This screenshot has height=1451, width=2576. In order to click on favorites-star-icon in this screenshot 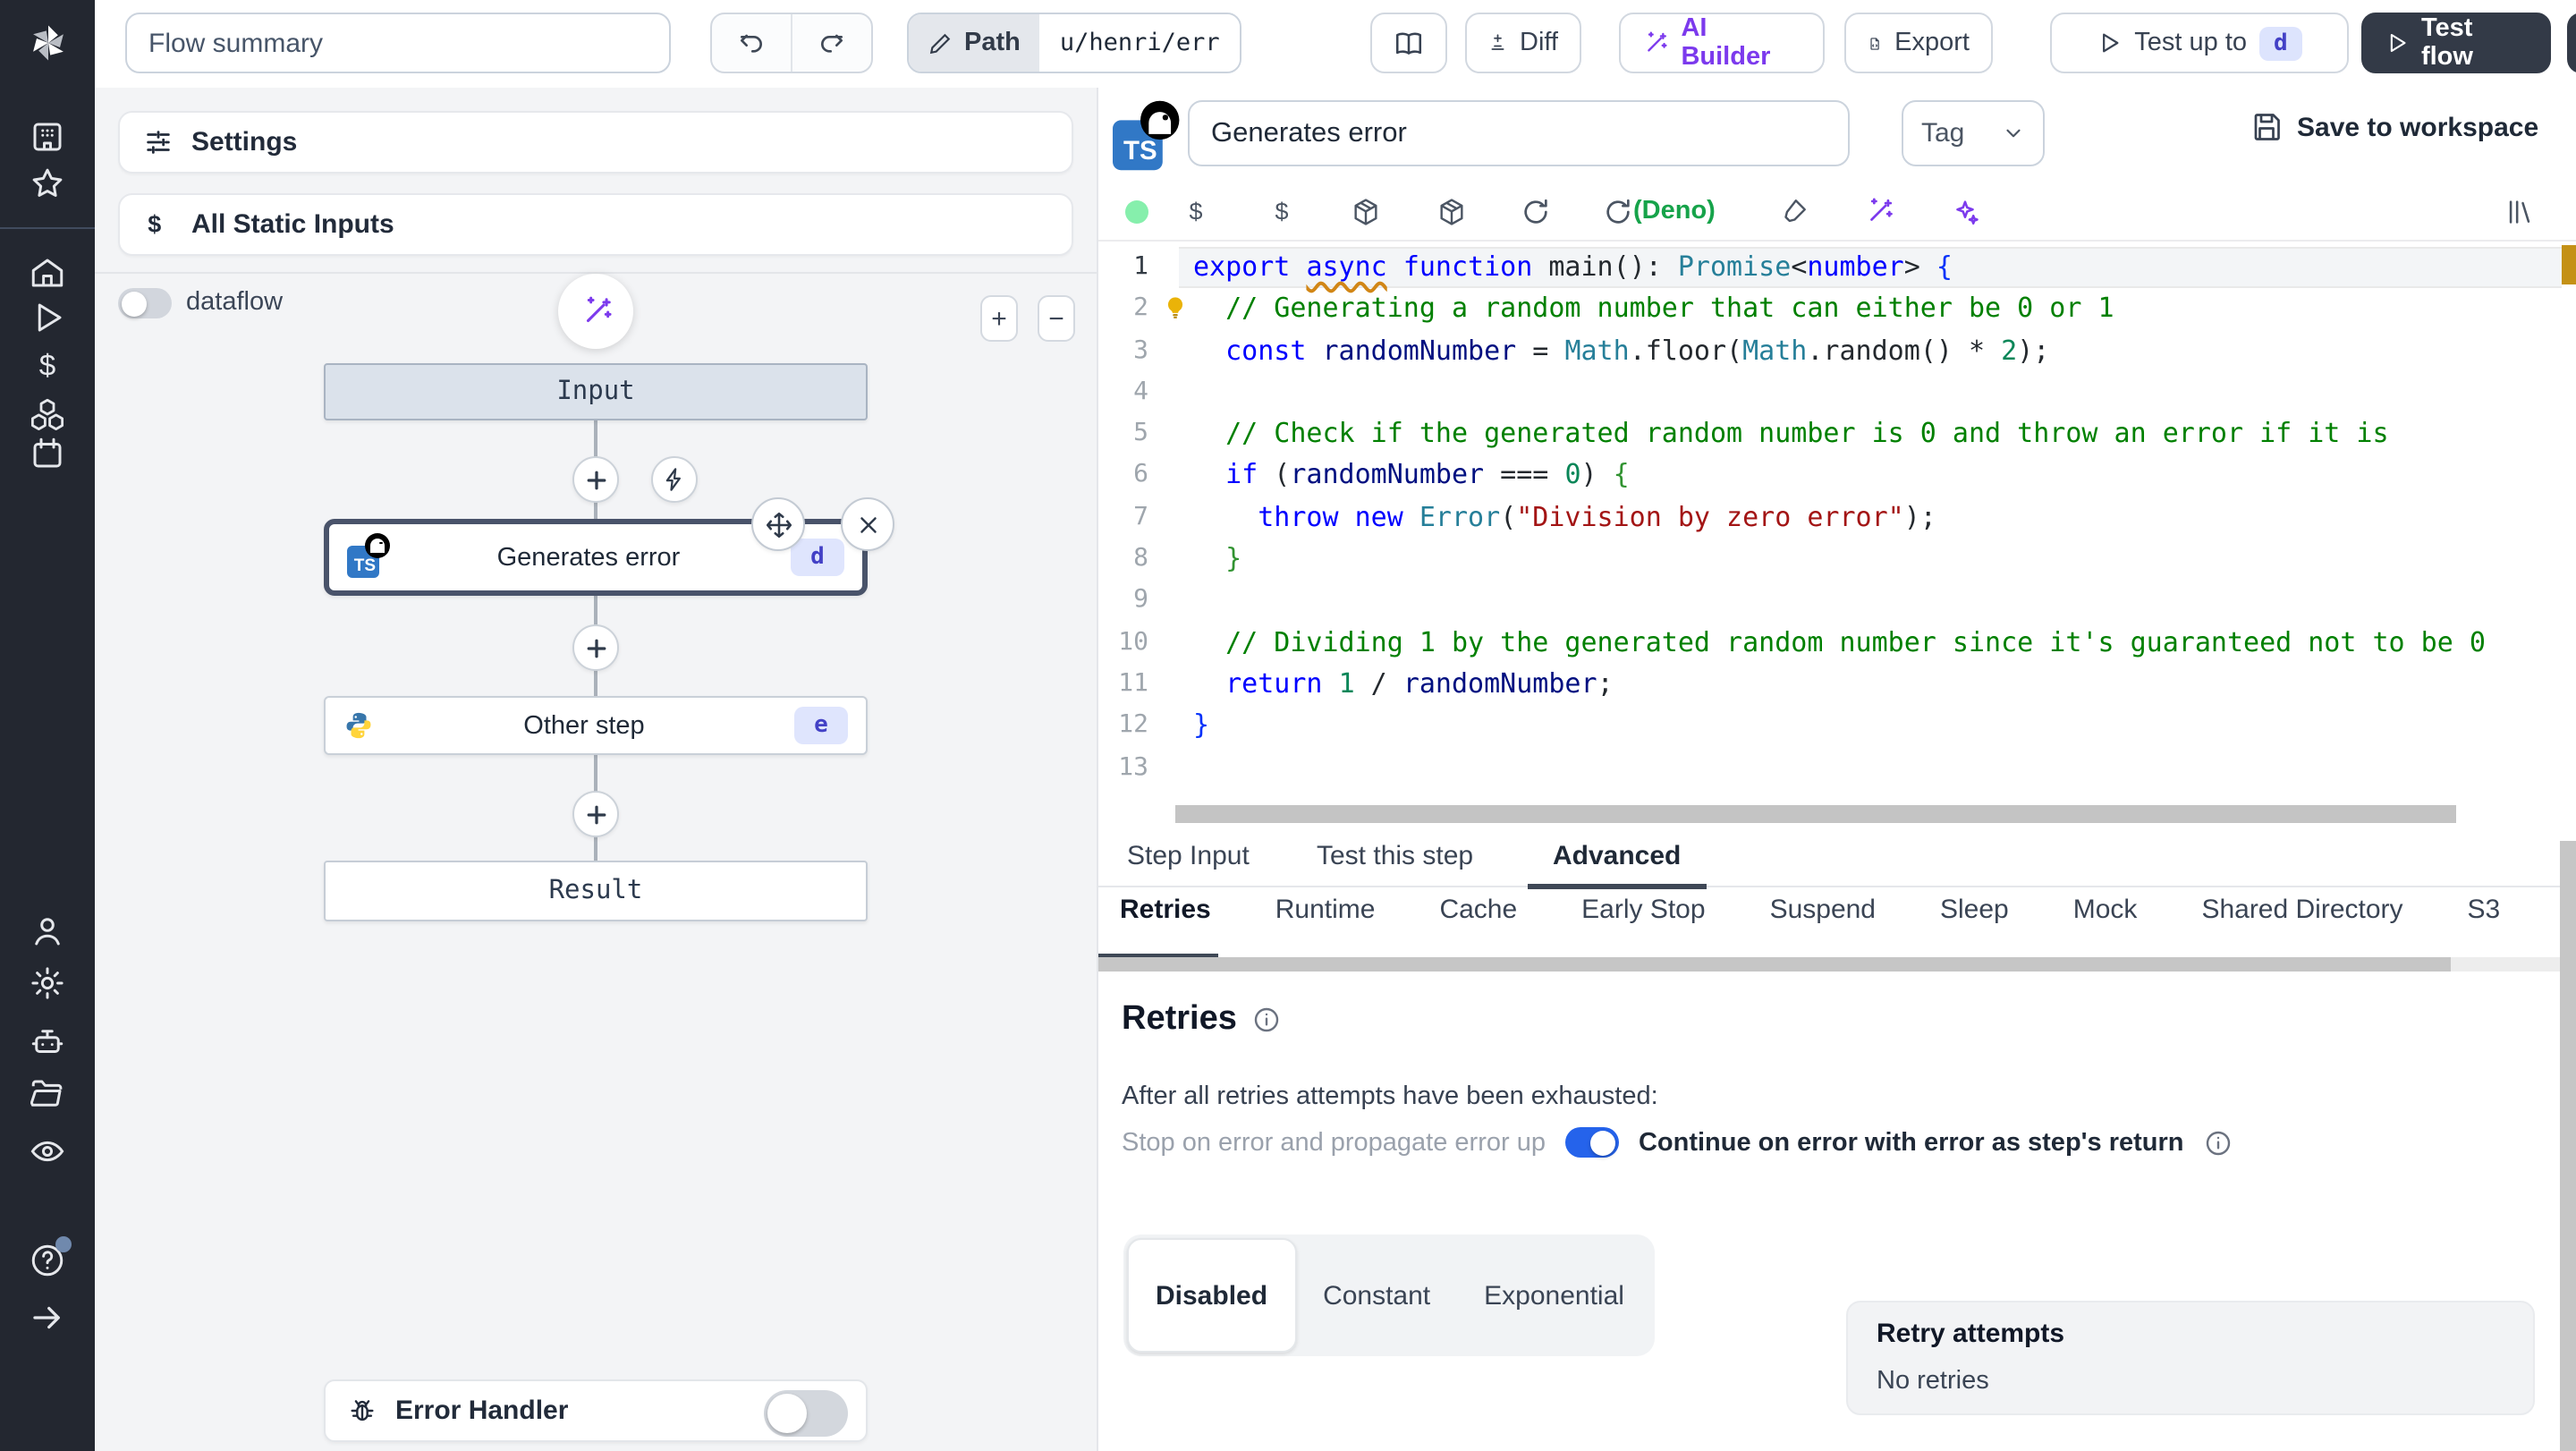, I will do `click(47, 183)`.